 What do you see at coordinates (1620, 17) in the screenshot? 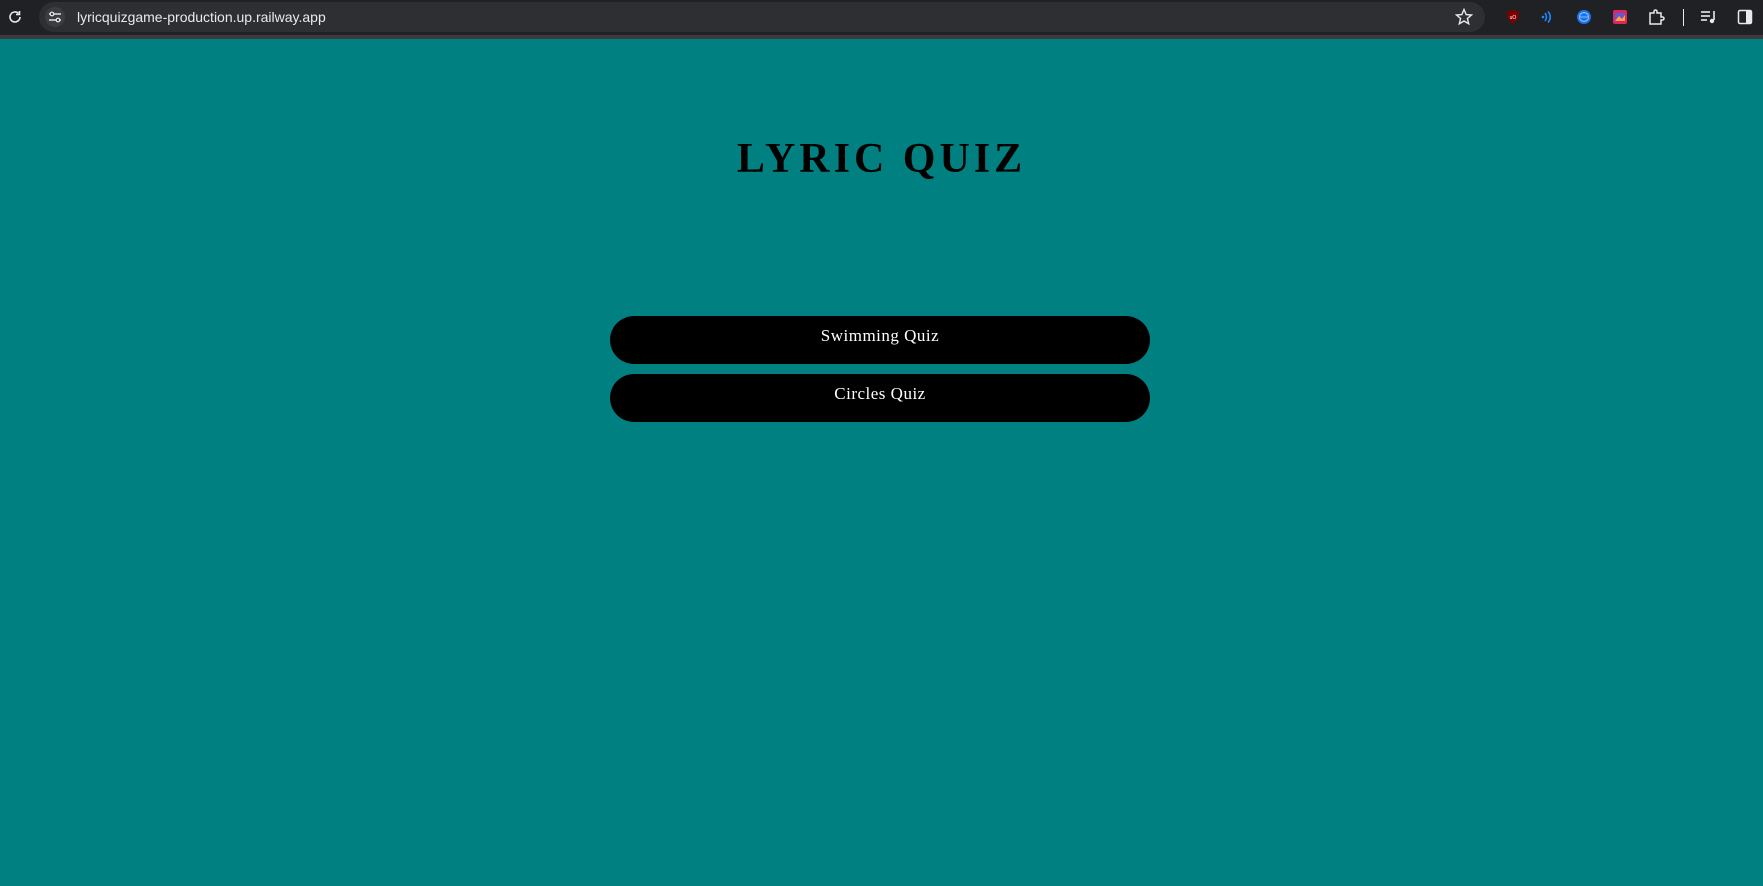
I see `colorful-extension-icon` at bounding box center [1620, 17].